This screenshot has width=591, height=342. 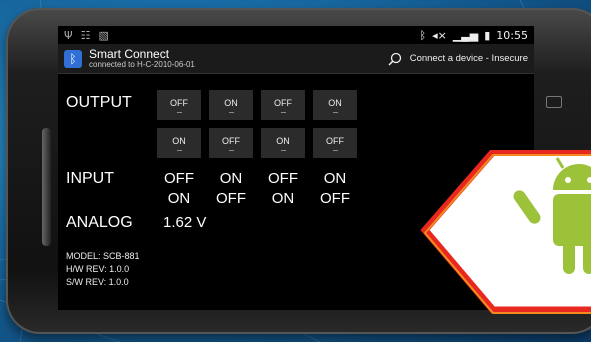 What do you see at coordinates (554, 102) in the screenshot?
I see `recent-apps-icon` at bounding box center [554, 102].